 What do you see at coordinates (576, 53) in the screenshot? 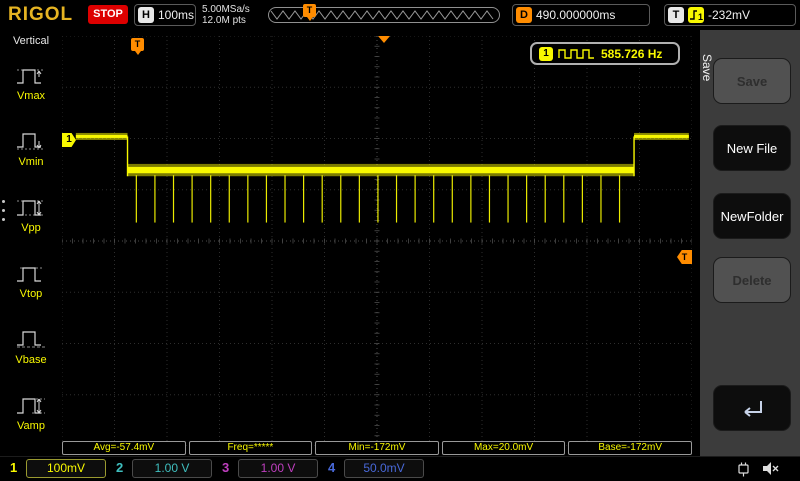
I see `square-wave-icon` at bounding box center [576, 53].